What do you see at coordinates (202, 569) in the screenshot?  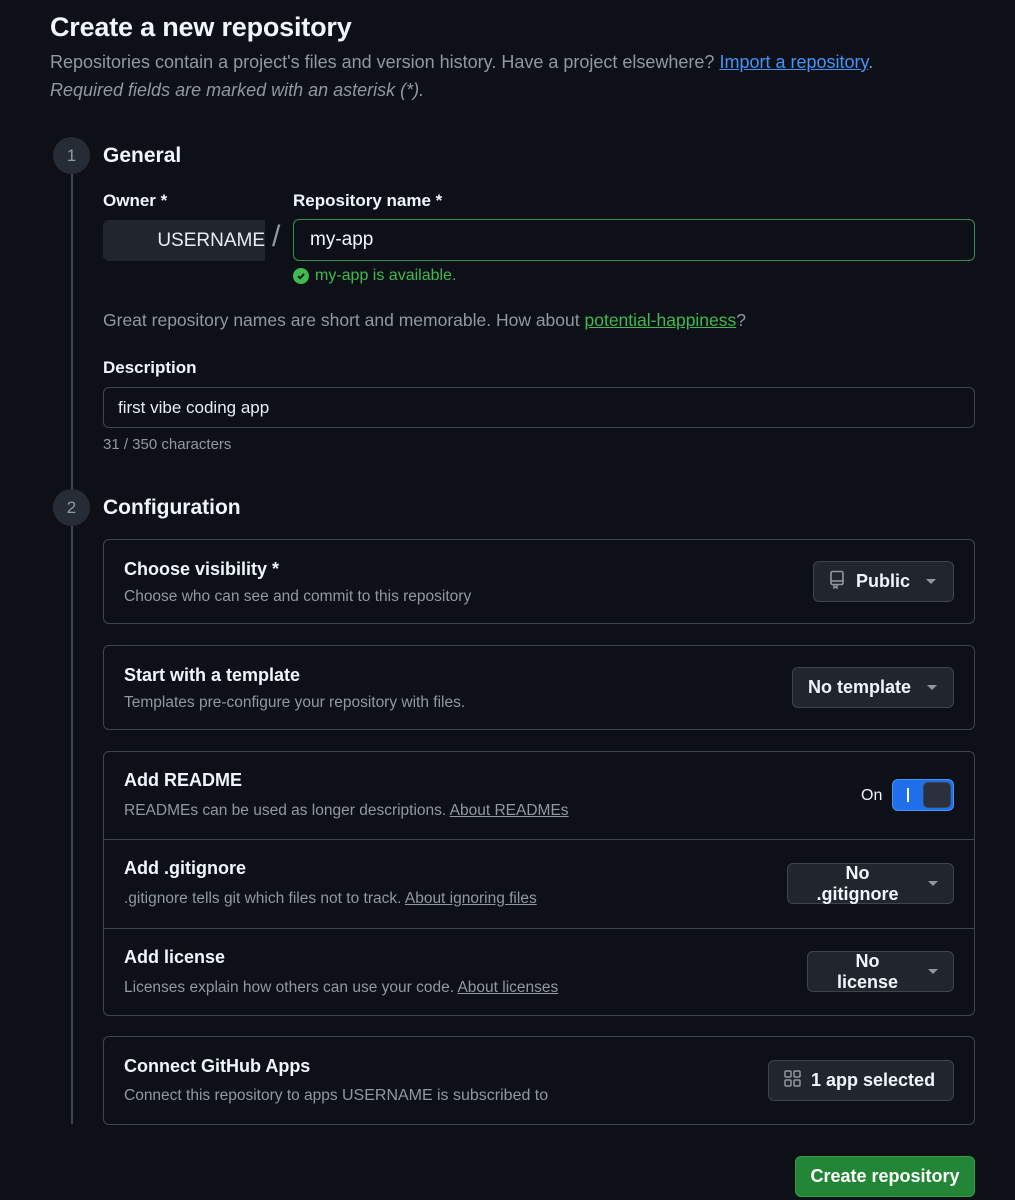 I see `visibility-title: Choose visibility *` at bounding box center [202, 569].